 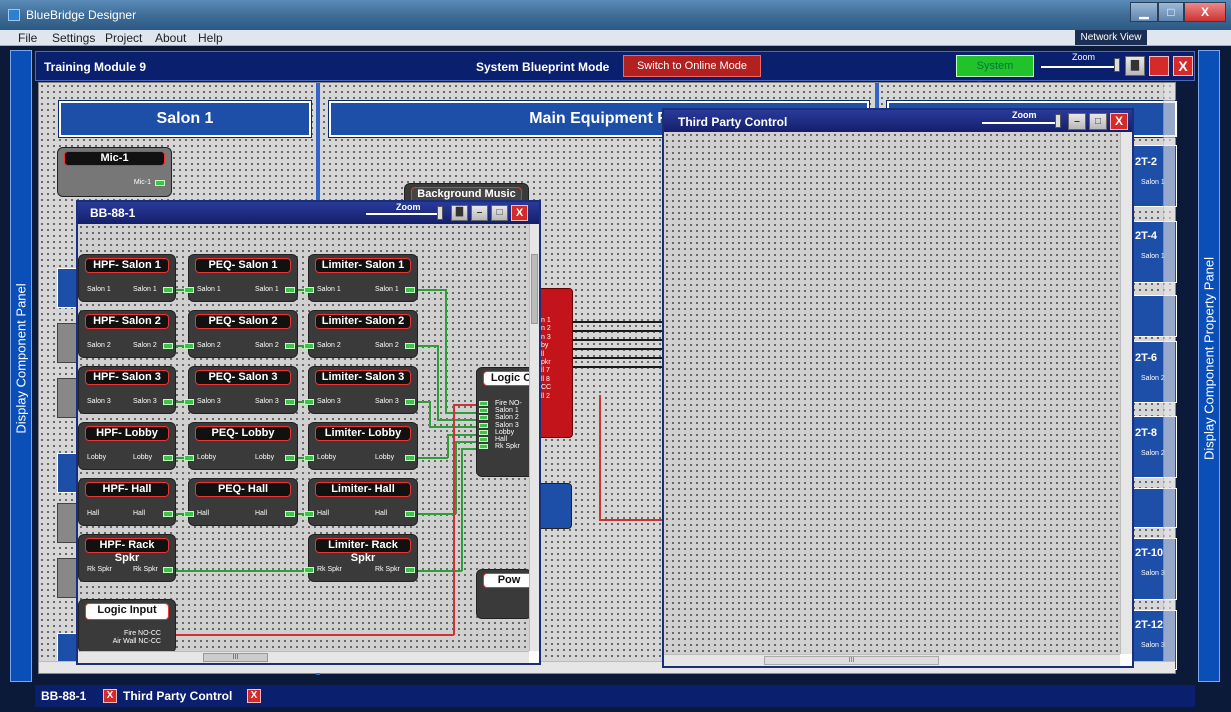 What do you see at coordinates (1183, 66) in the screenshot?
I see `toolbar-close-icon: X` at bounding box center [1183, 66].